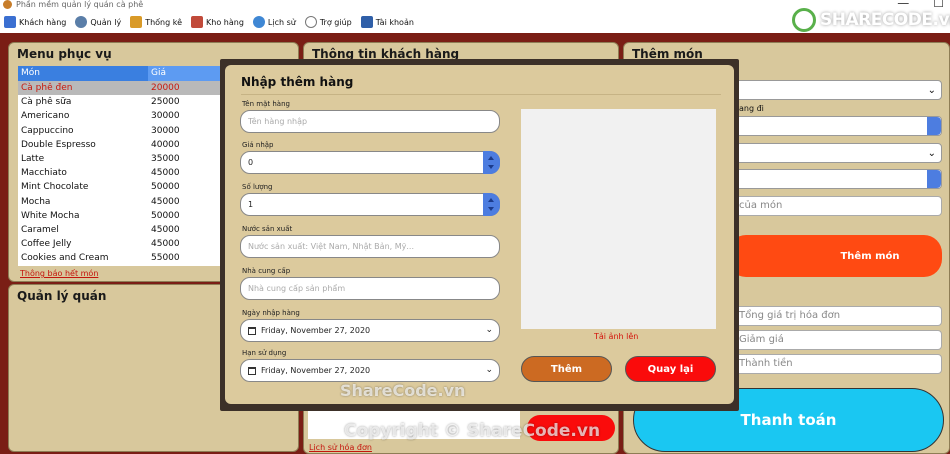 Image resolution: width=950 pixels, height=454 pixels. I want to click on partial-label: ang đi, so click(751, 108).